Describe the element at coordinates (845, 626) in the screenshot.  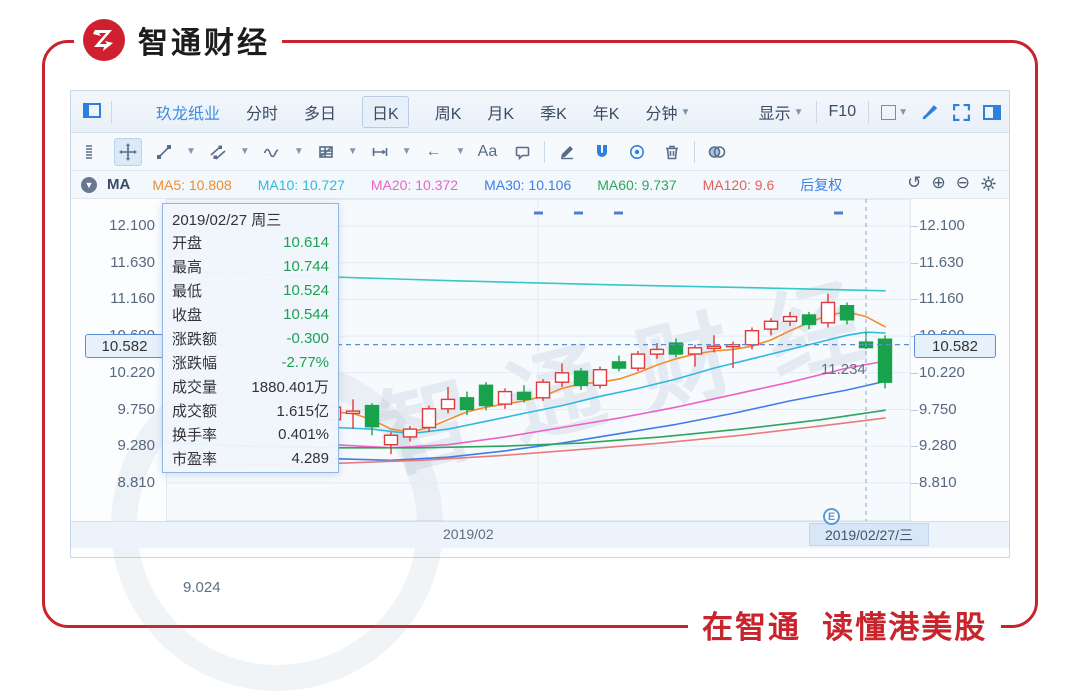
I see `brand-slogan: 在智通 读懂港美股` at that location.